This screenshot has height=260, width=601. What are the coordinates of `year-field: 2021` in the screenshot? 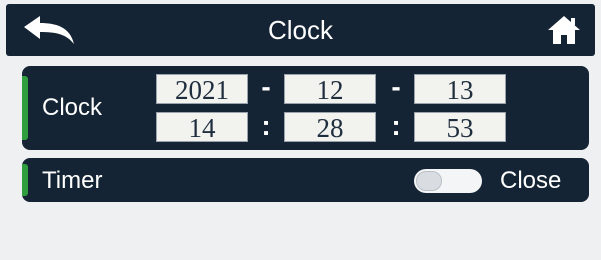 It's located at (202, 89).